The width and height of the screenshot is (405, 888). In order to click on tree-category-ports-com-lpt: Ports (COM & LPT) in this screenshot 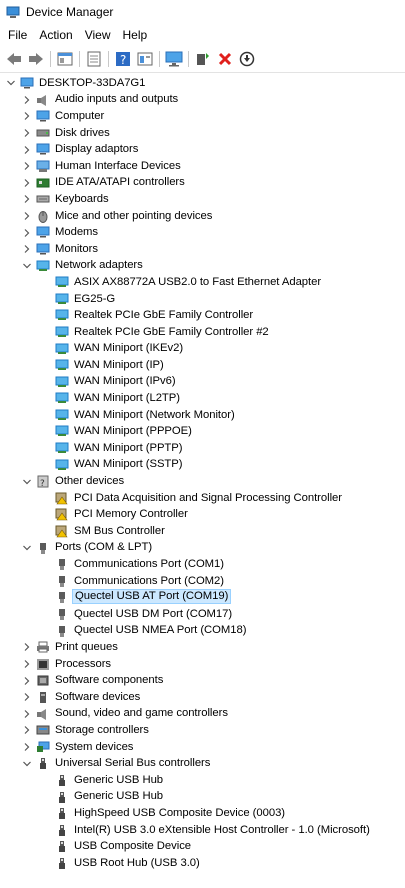, I will do `click(202, 548)`.